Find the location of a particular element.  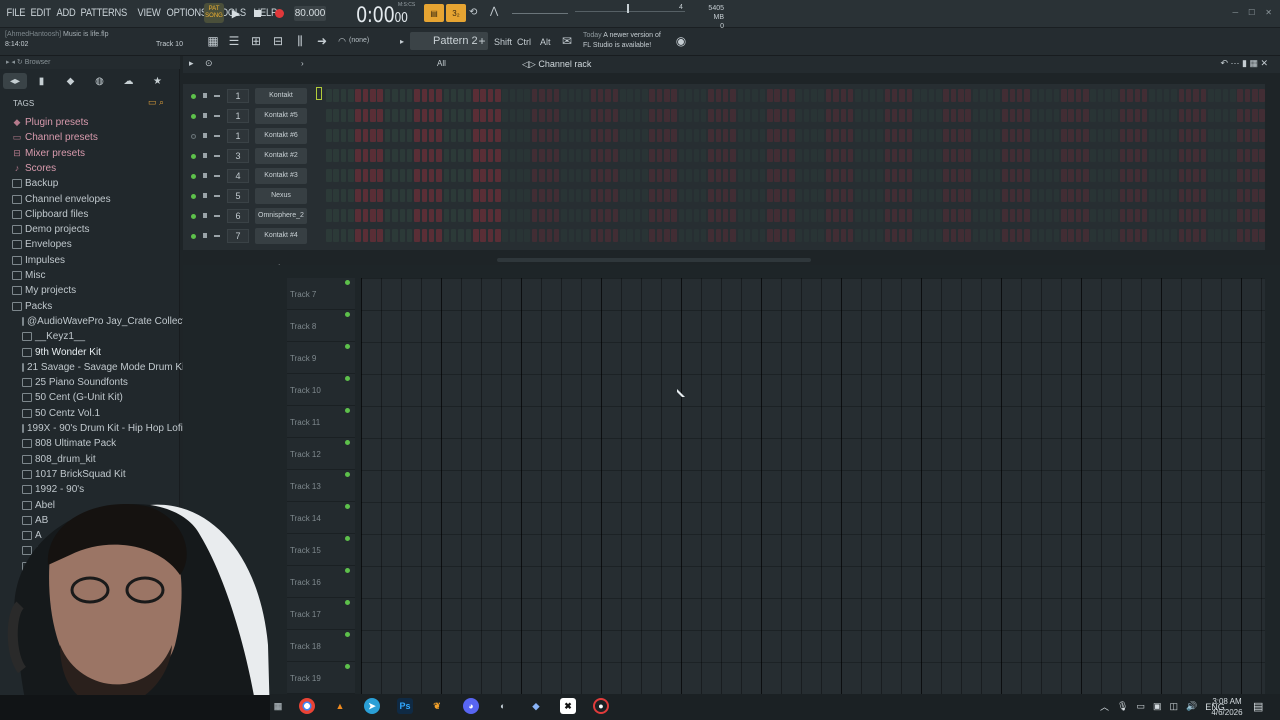

metronome-button: ⋀ is located at coordinates (494, 11).